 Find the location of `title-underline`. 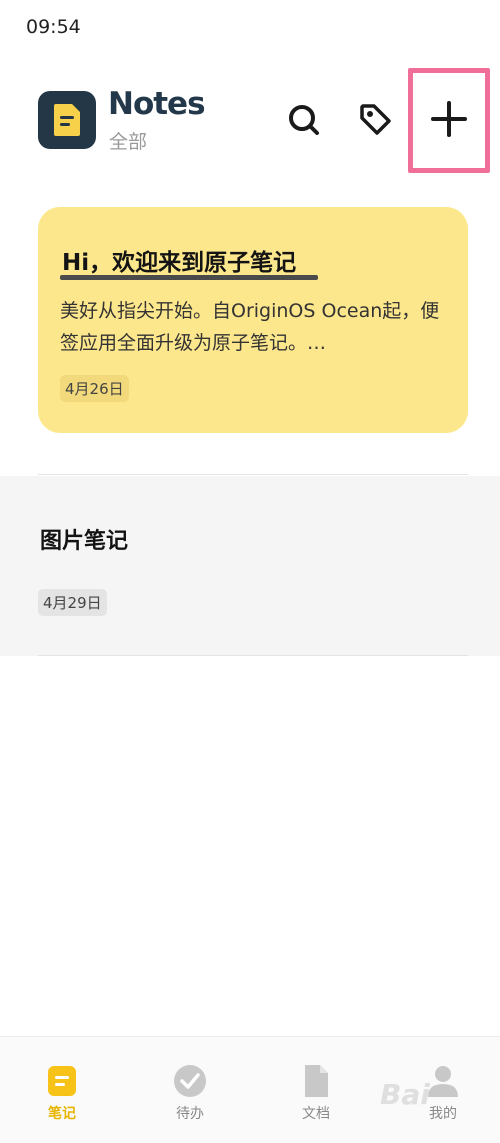

title-underline is located at coordinates (189, 277).